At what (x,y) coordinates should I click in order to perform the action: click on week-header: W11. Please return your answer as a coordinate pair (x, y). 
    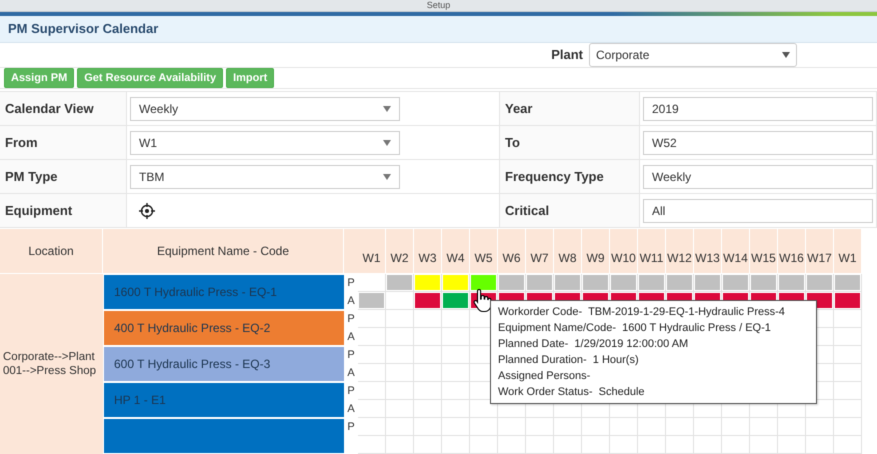
    Looking at the image, I should click on (652, 251).